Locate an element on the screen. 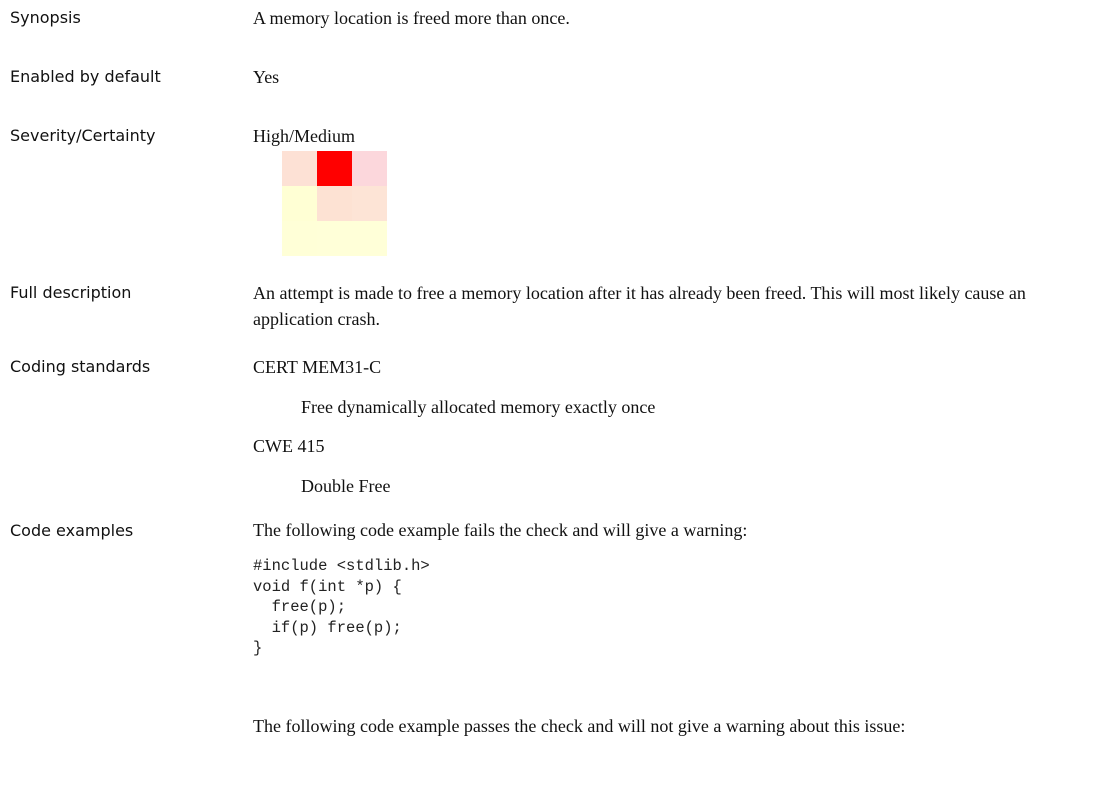 This screenshot has height=811, width=1110. coding-standard-description: Double Free is located at coordinates (346, 486).